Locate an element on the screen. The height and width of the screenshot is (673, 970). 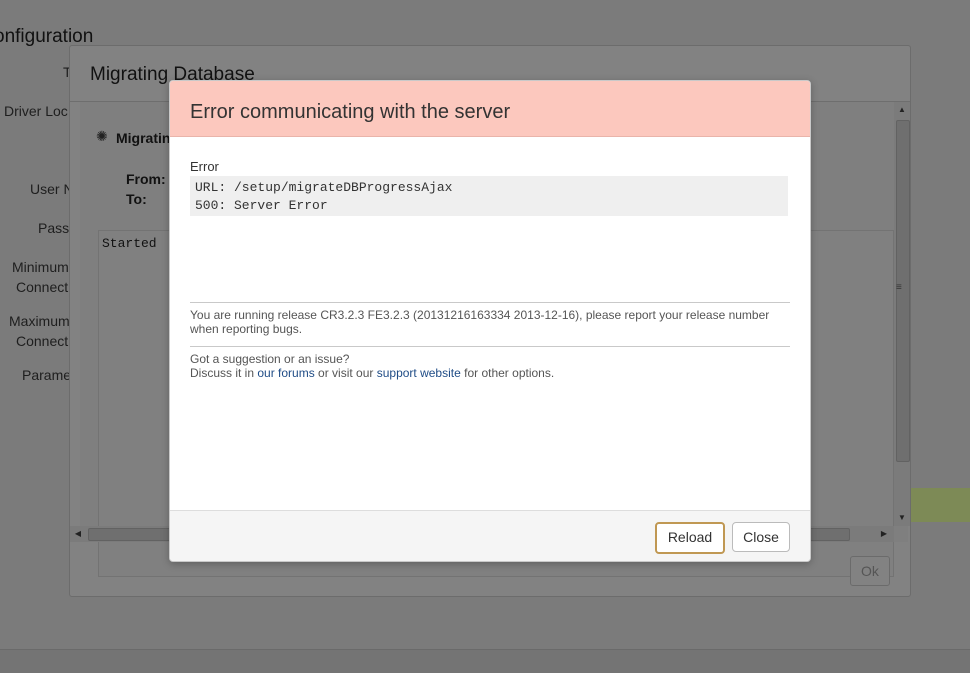
error-label: Error is located at coordinates (204, 166).